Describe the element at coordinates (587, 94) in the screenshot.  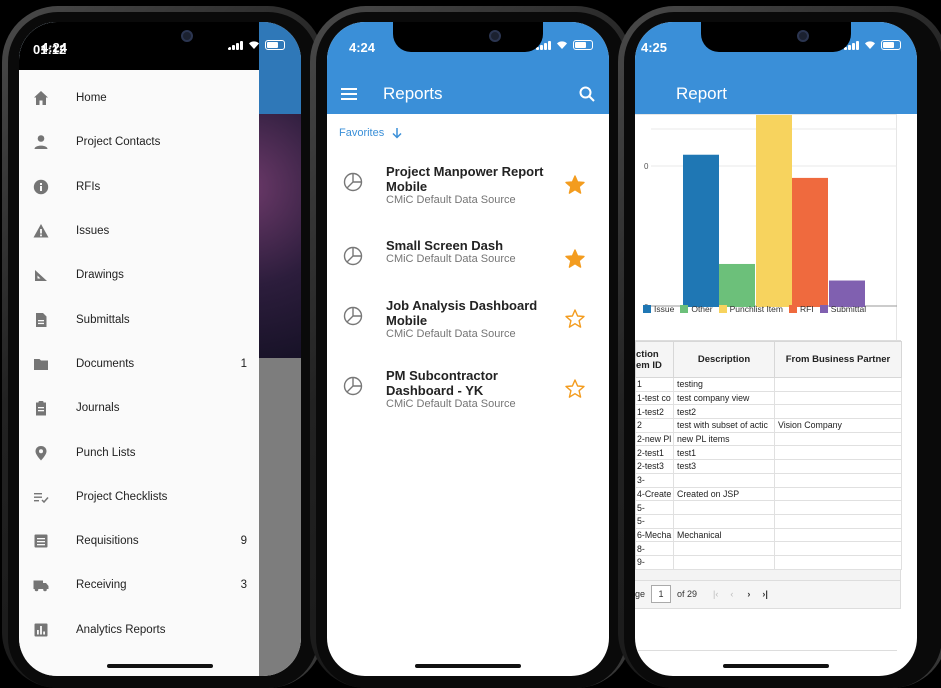
I see `search-icon` at that location.